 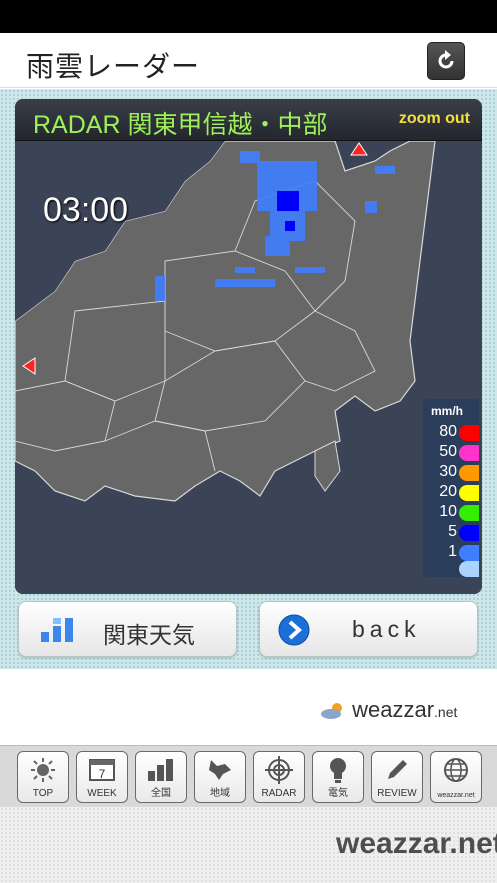 I want to click on tab-label: REVIEW, so click(x=397, y=793).